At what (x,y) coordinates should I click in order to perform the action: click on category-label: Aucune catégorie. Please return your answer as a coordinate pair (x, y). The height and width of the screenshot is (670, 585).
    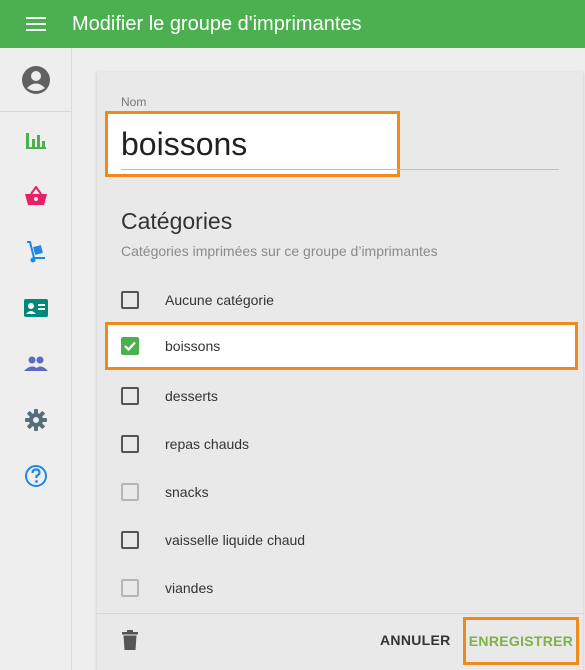
    Looking at the image, I should click on (219, 300).